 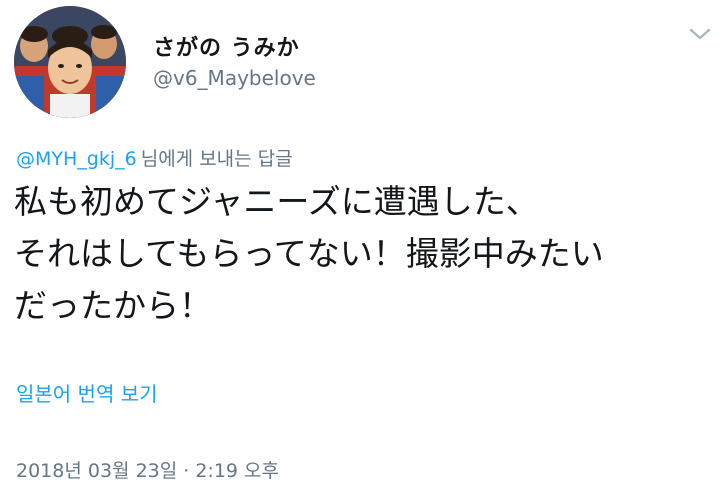 I want to click on tweet-timestamp: 2018년 03월 23일 · 2:19 오후, so click(x=148, y=471).